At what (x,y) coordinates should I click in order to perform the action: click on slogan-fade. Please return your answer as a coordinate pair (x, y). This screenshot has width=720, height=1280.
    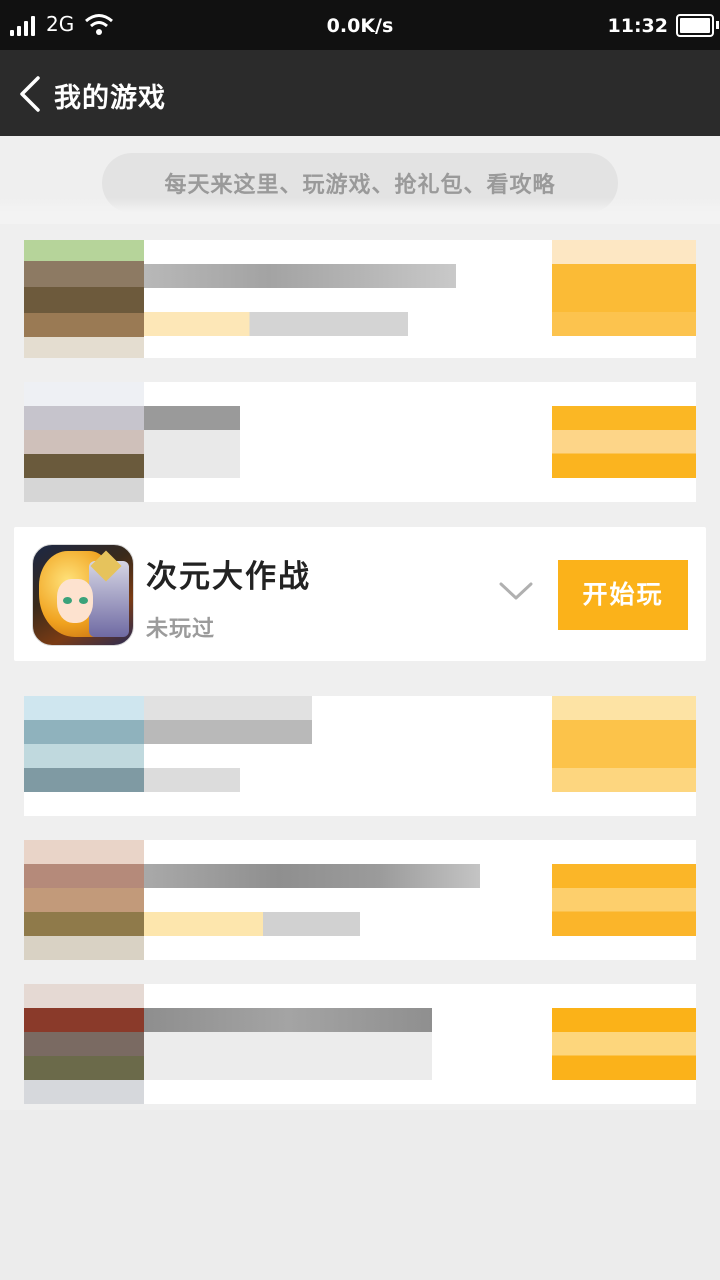
    Looking at the image, I should click on (360, 211).